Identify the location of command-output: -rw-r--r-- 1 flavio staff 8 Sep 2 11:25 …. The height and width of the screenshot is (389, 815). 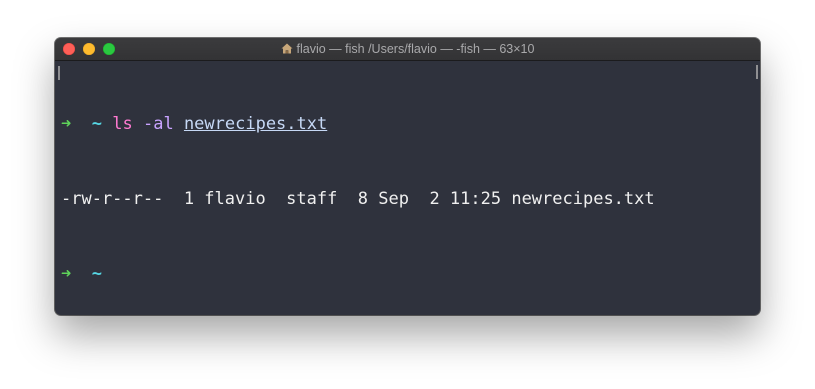
(358, 199).